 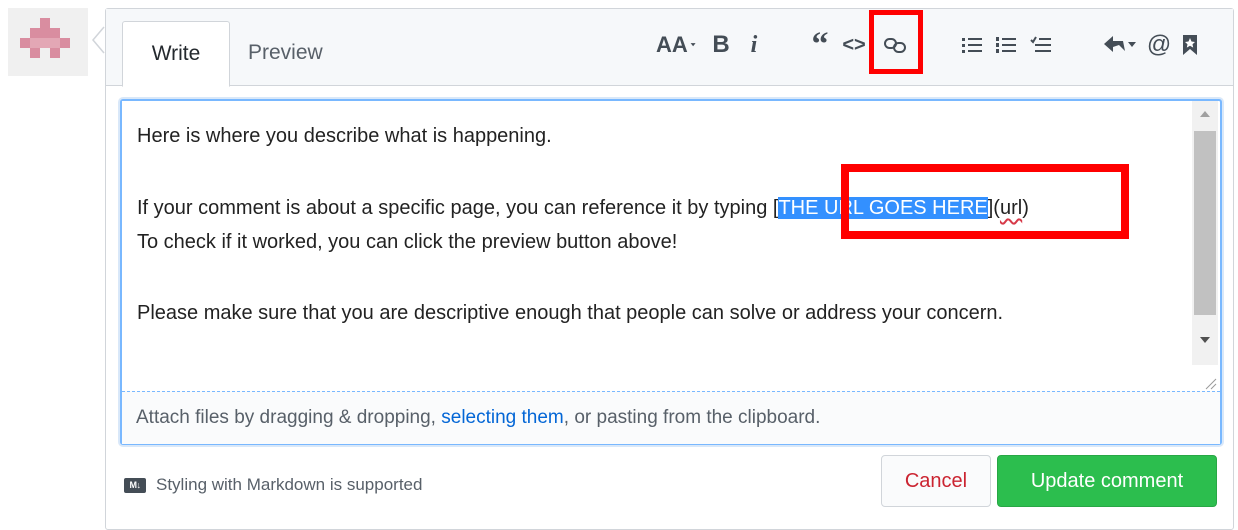 What do you see at coordinates (135, 485) in the screenshot?
I see `markdown-icon: M↓` at bounding box center [135, 485].